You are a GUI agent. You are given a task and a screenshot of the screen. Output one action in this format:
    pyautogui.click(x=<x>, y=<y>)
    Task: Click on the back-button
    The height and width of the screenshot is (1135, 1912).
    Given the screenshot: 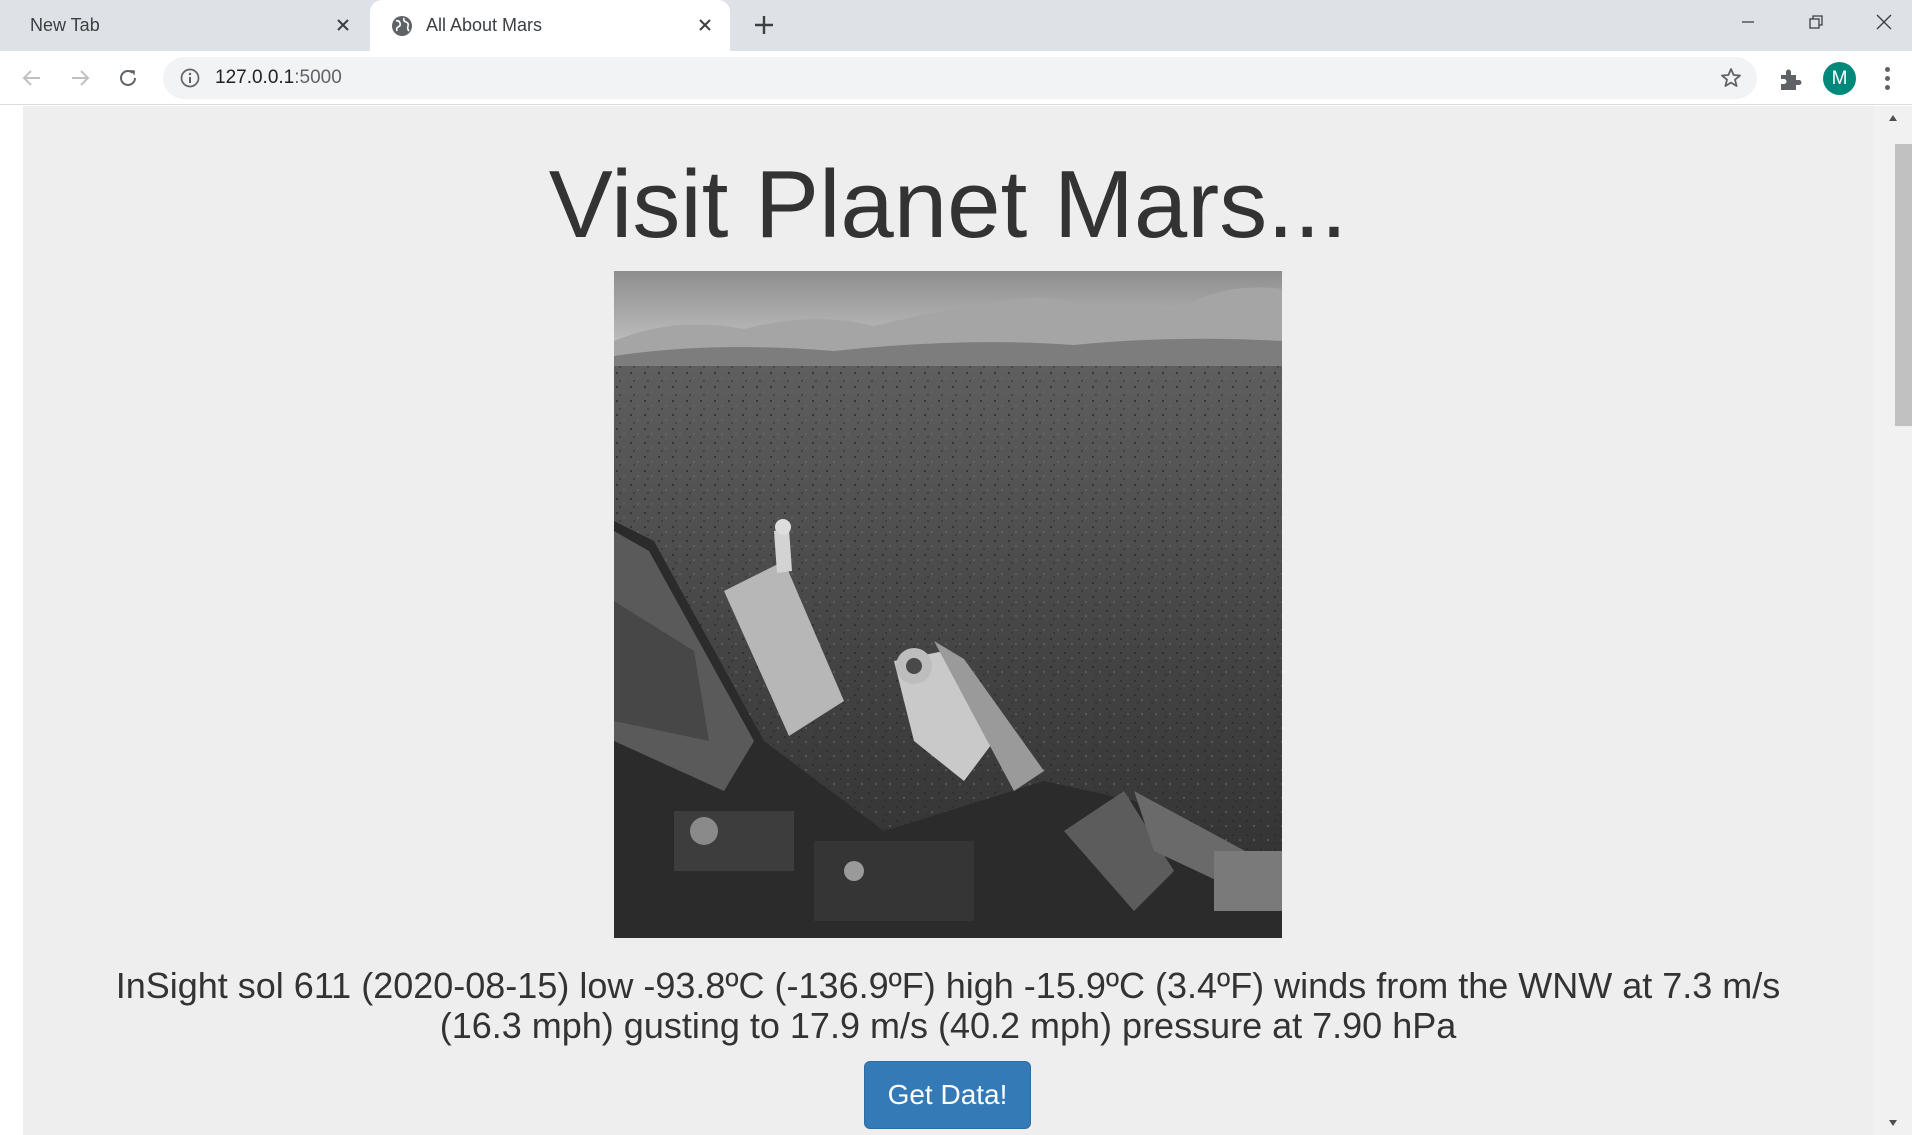 What is the action you would take?
    pyautogui.click(x=32, y=78)
    